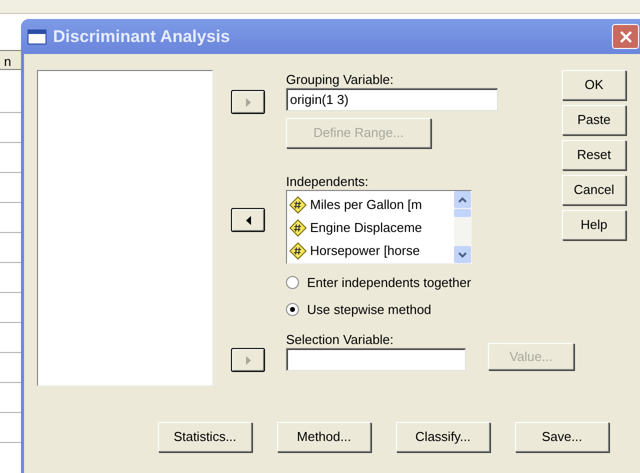  What do you see at coordinates (376, 359) in the screenshot?
I see `text-field` at bounding box center [376, 359].